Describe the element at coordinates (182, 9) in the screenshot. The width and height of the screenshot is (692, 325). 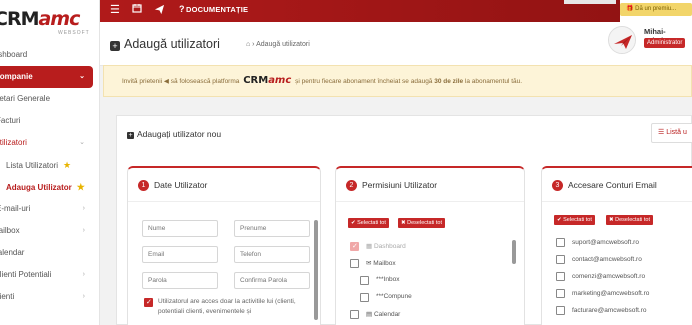
I see `question-icon: ?` at that location.